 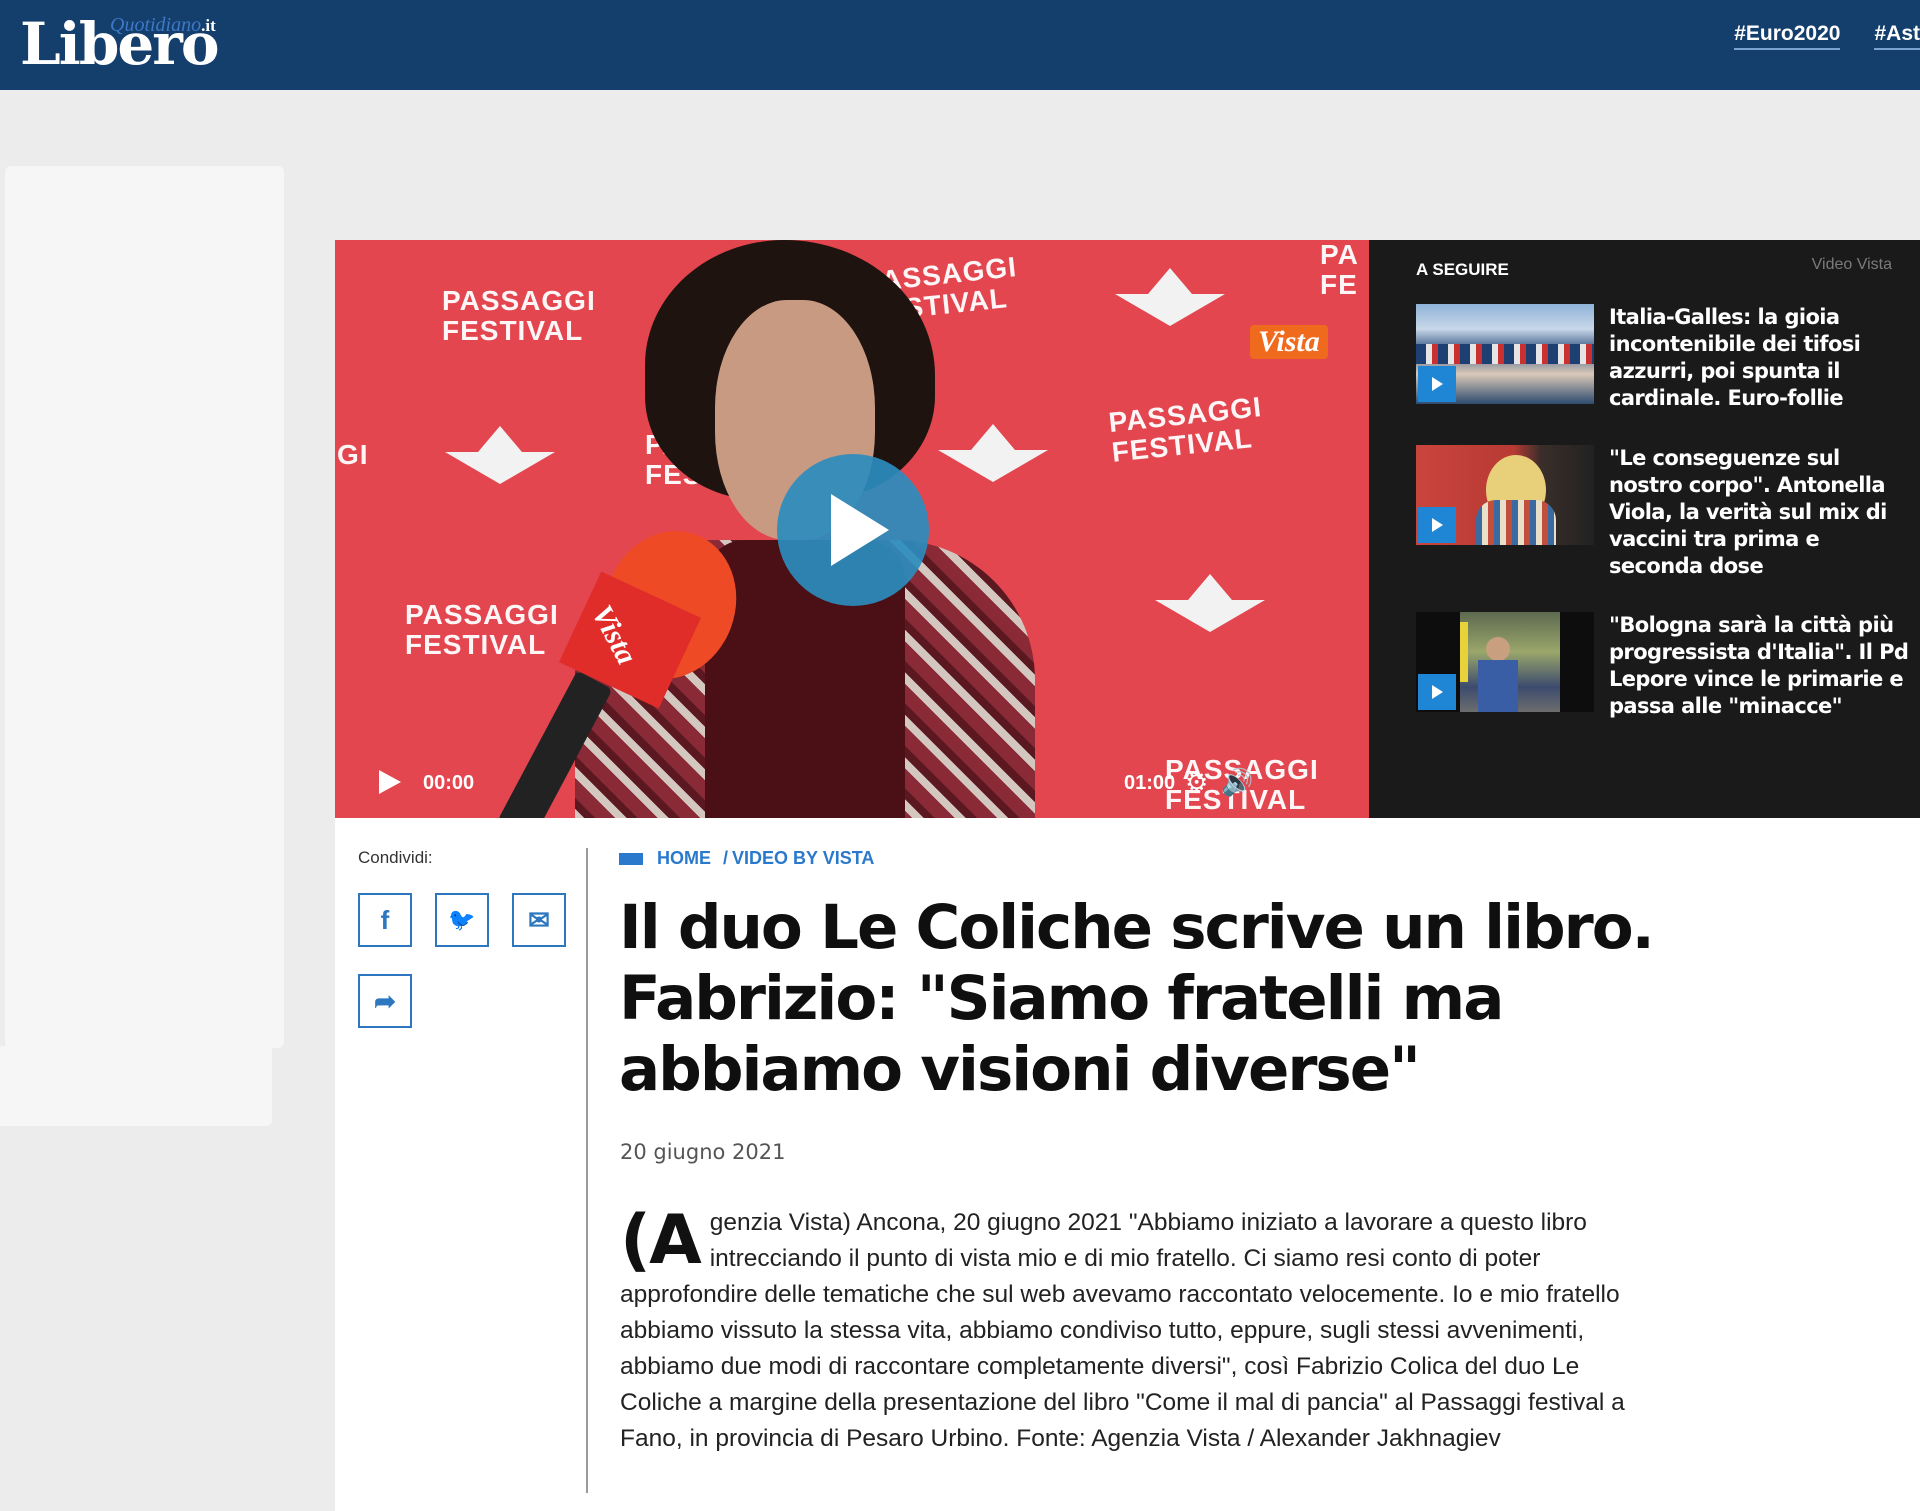 I want to click on tag-astri: #Ast, so click(x=1897, y=36).